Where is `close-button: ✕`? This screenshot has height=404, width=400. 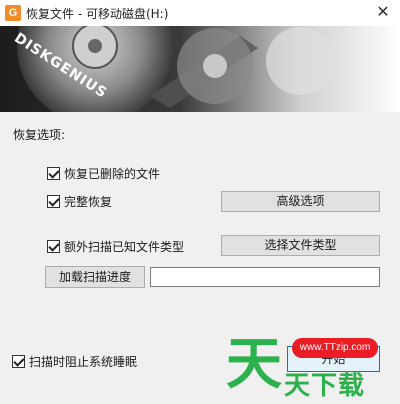 close-button: ✕ is located at coordinates (383, 13).